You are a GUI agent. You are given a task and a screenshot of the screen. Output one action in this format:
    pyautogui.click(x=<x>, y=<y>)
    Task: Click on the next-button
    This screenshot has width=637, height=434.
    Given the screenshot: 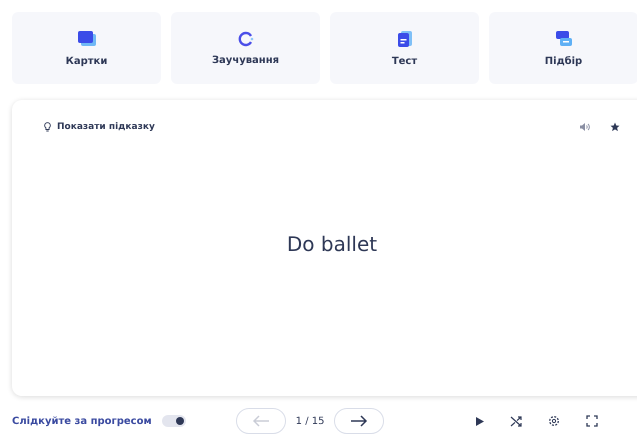 What is the action you would take?
    pyautogui.click(x=359, y=421)
    